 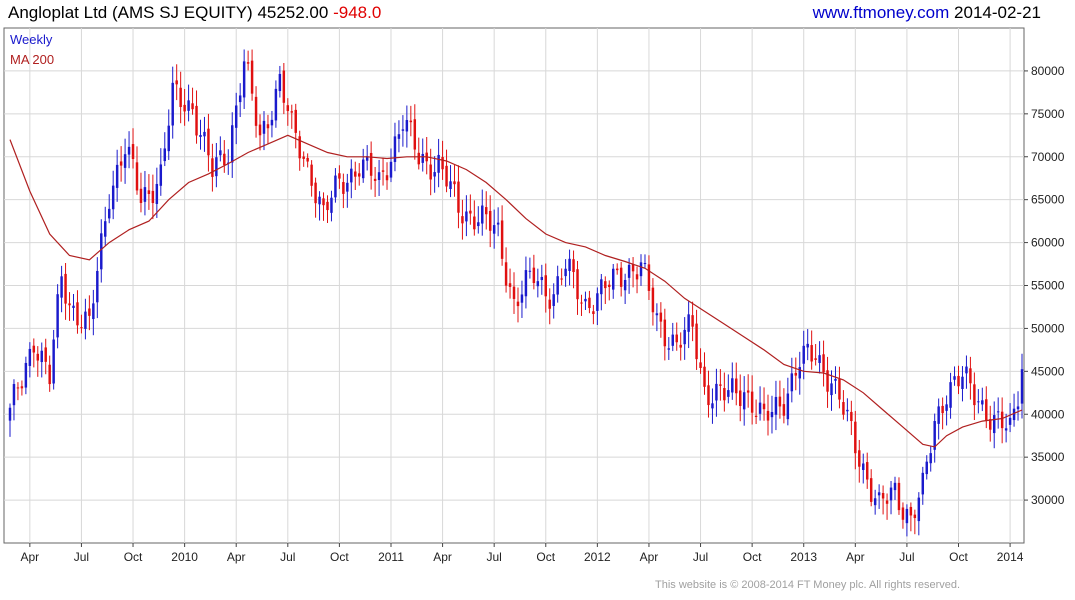 I want to click on y-tick-label: 30000, so click(x=1048, y=500).